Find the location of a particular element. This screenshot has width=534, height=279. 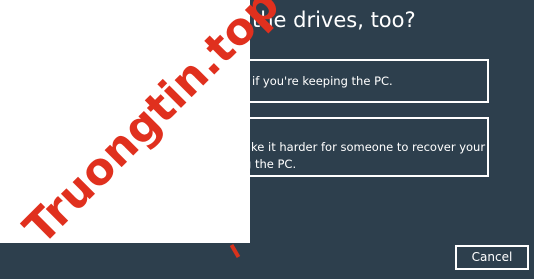

cancel-button: Cancel is located at coordinates (492, 257).